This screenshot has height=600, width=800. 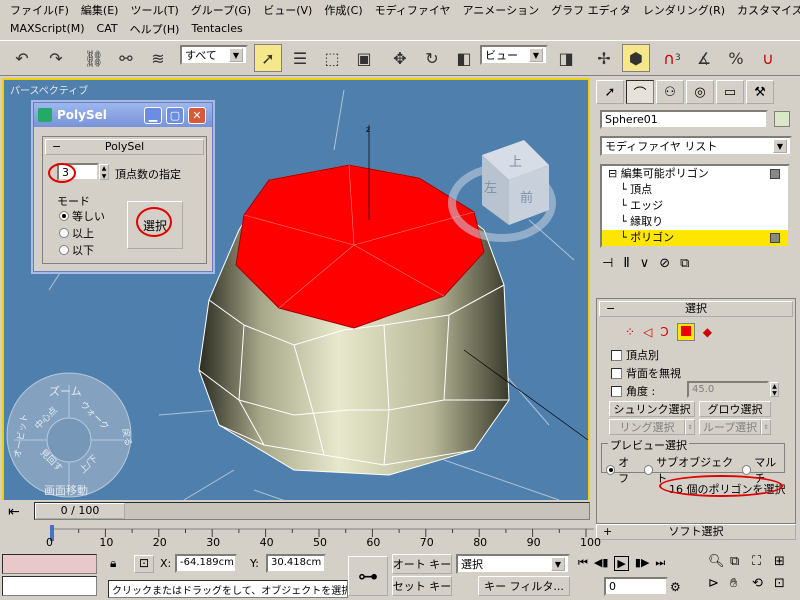 I want to click on select-and-link-icon: ⛓, so click(x=94, y=58).